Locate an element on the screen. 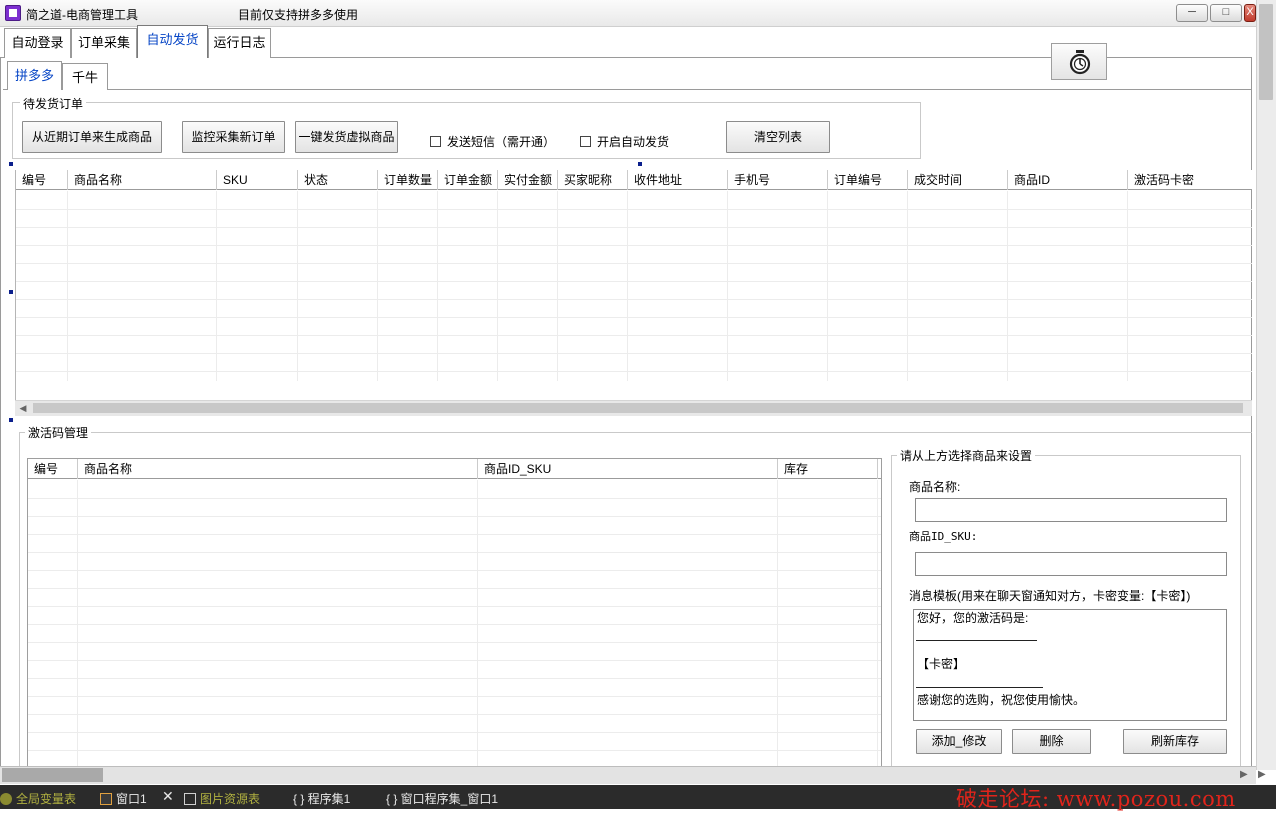  orders-column-header: 状态 is located at coordinates (338, 180).